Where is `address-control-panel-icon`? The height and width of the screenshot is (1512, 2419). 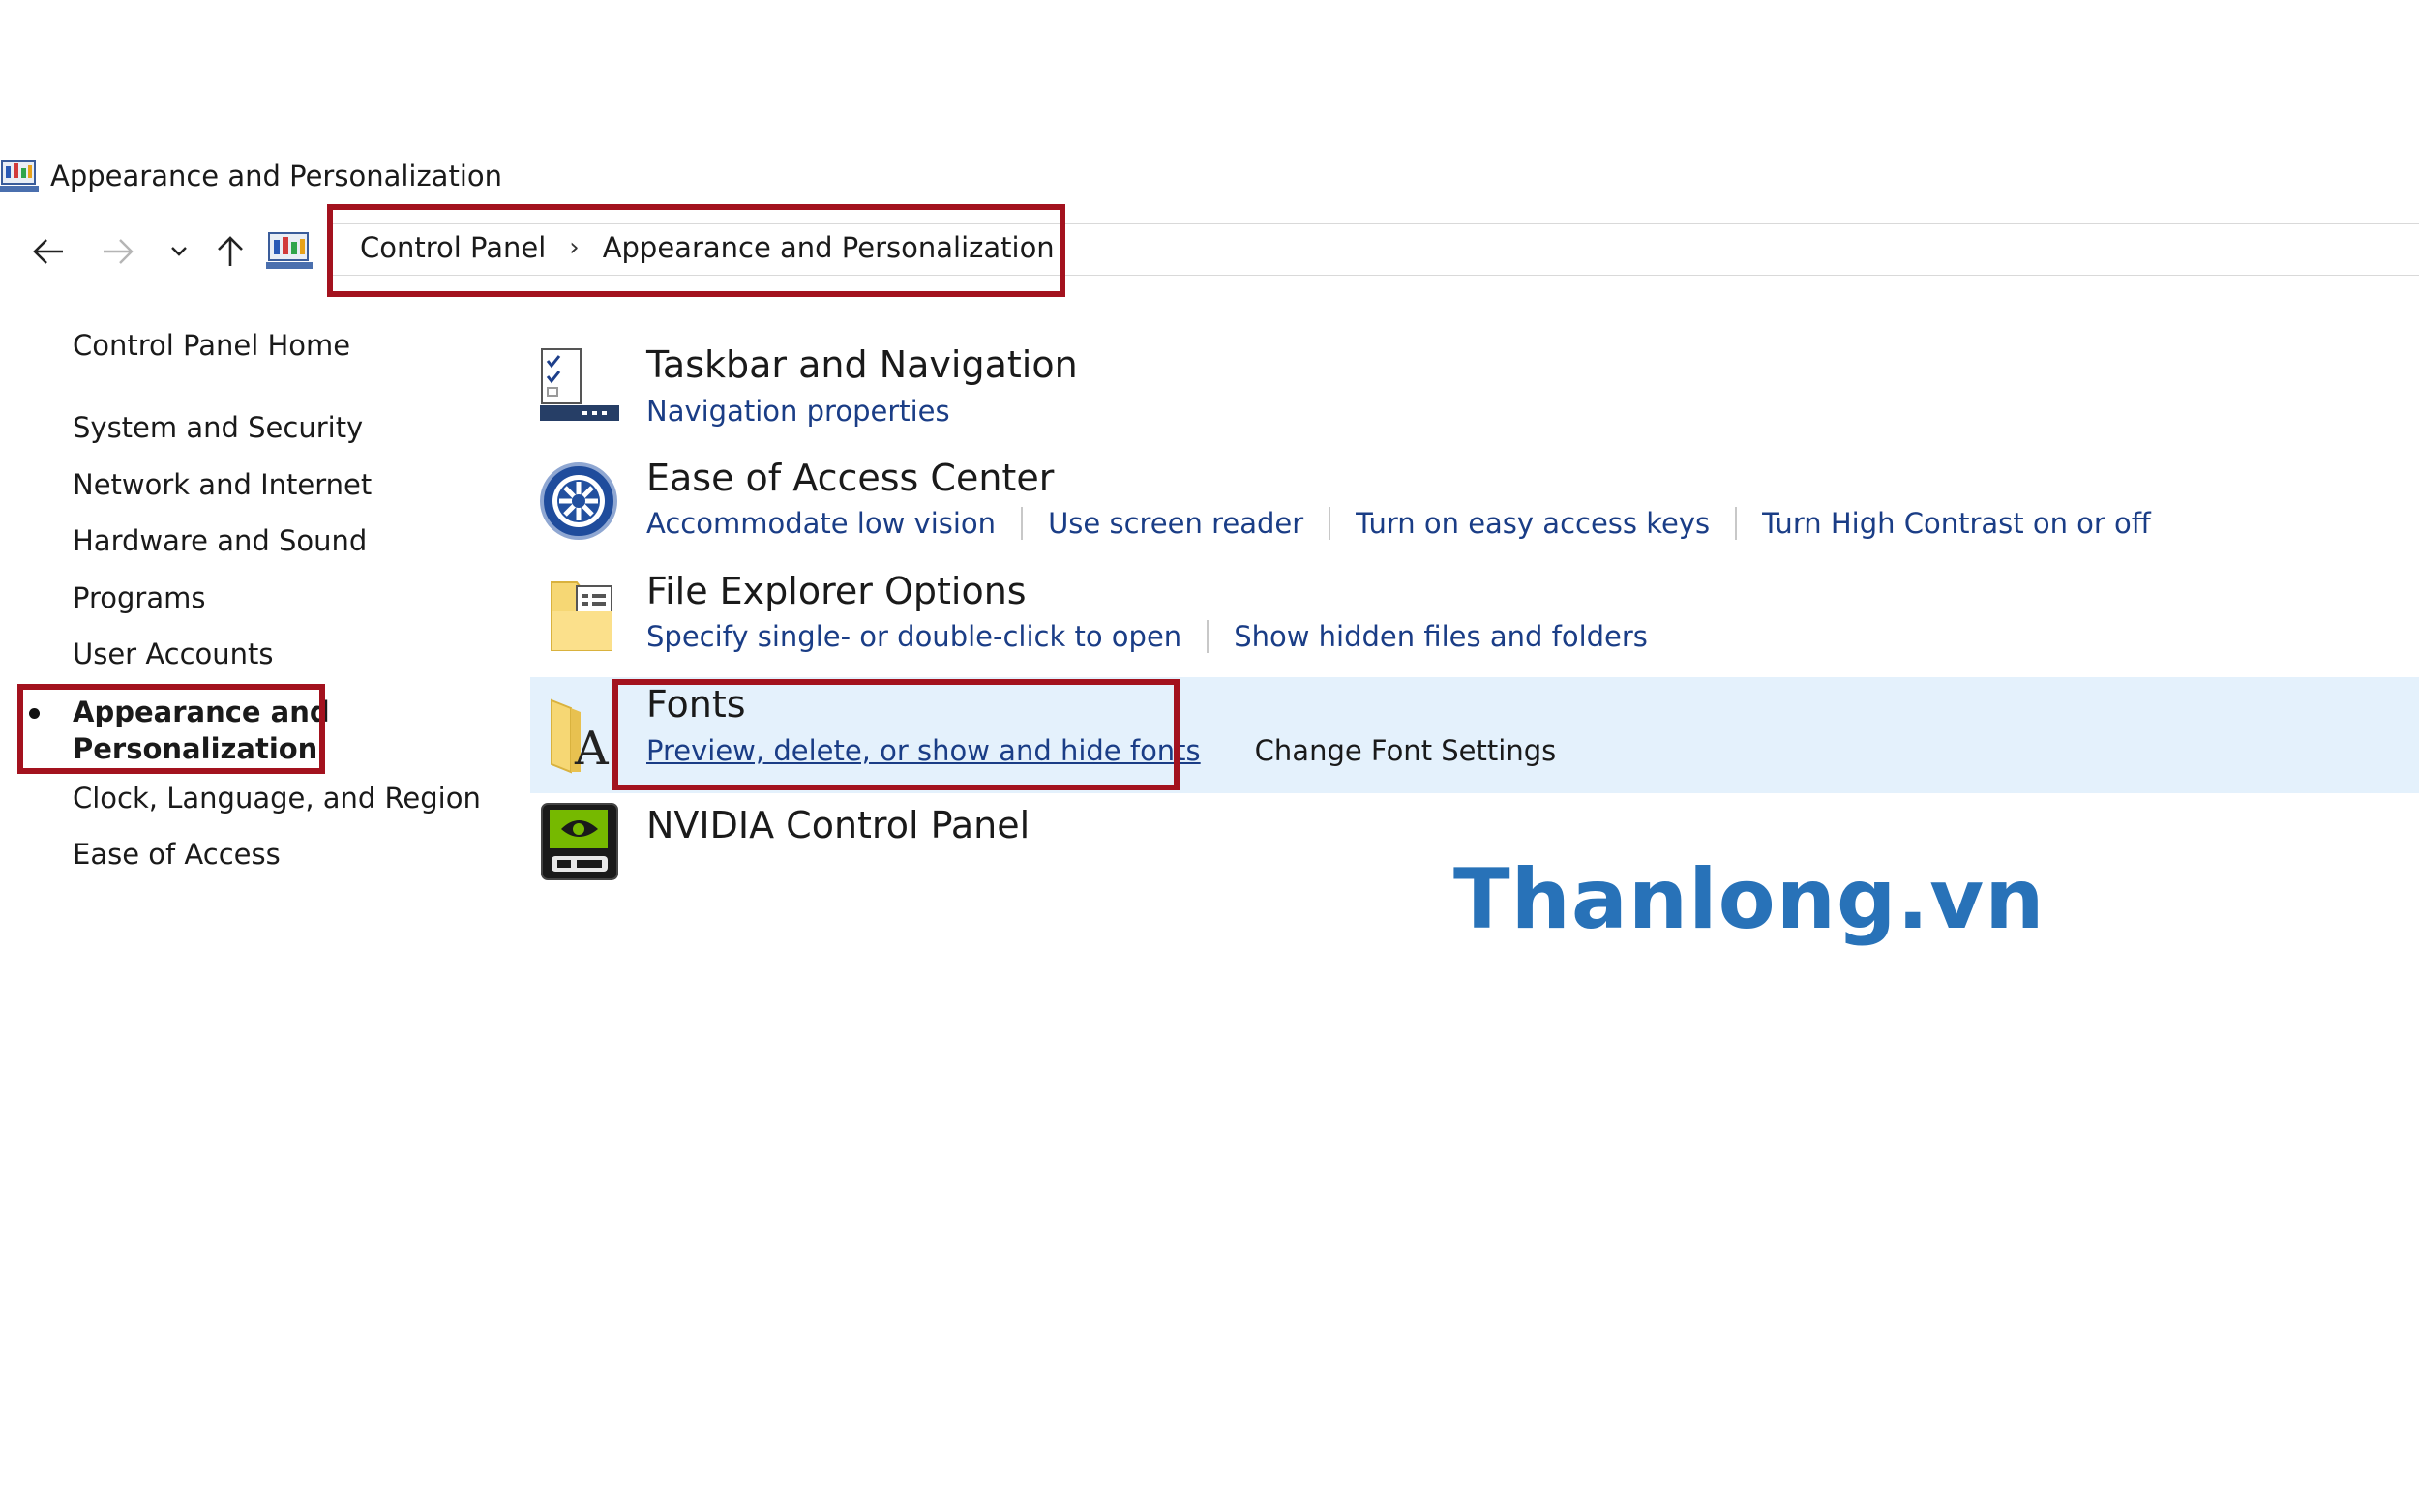
address-control-panel-icon is located at coordinates (290, 250).